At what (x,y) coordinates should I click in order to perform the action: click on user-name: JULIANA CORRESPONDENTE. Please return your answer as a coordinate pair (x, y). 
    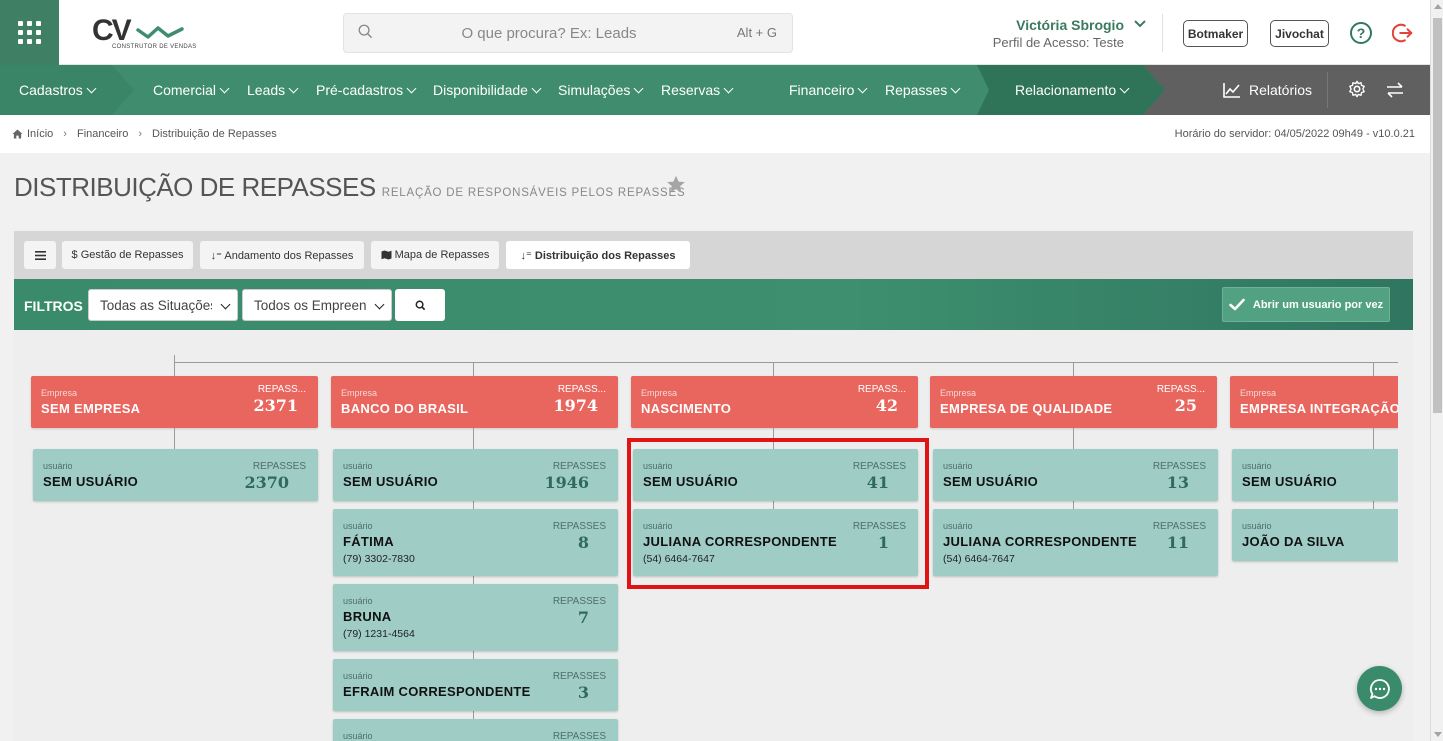
    Looking at the image, I should click on (1040, 541).